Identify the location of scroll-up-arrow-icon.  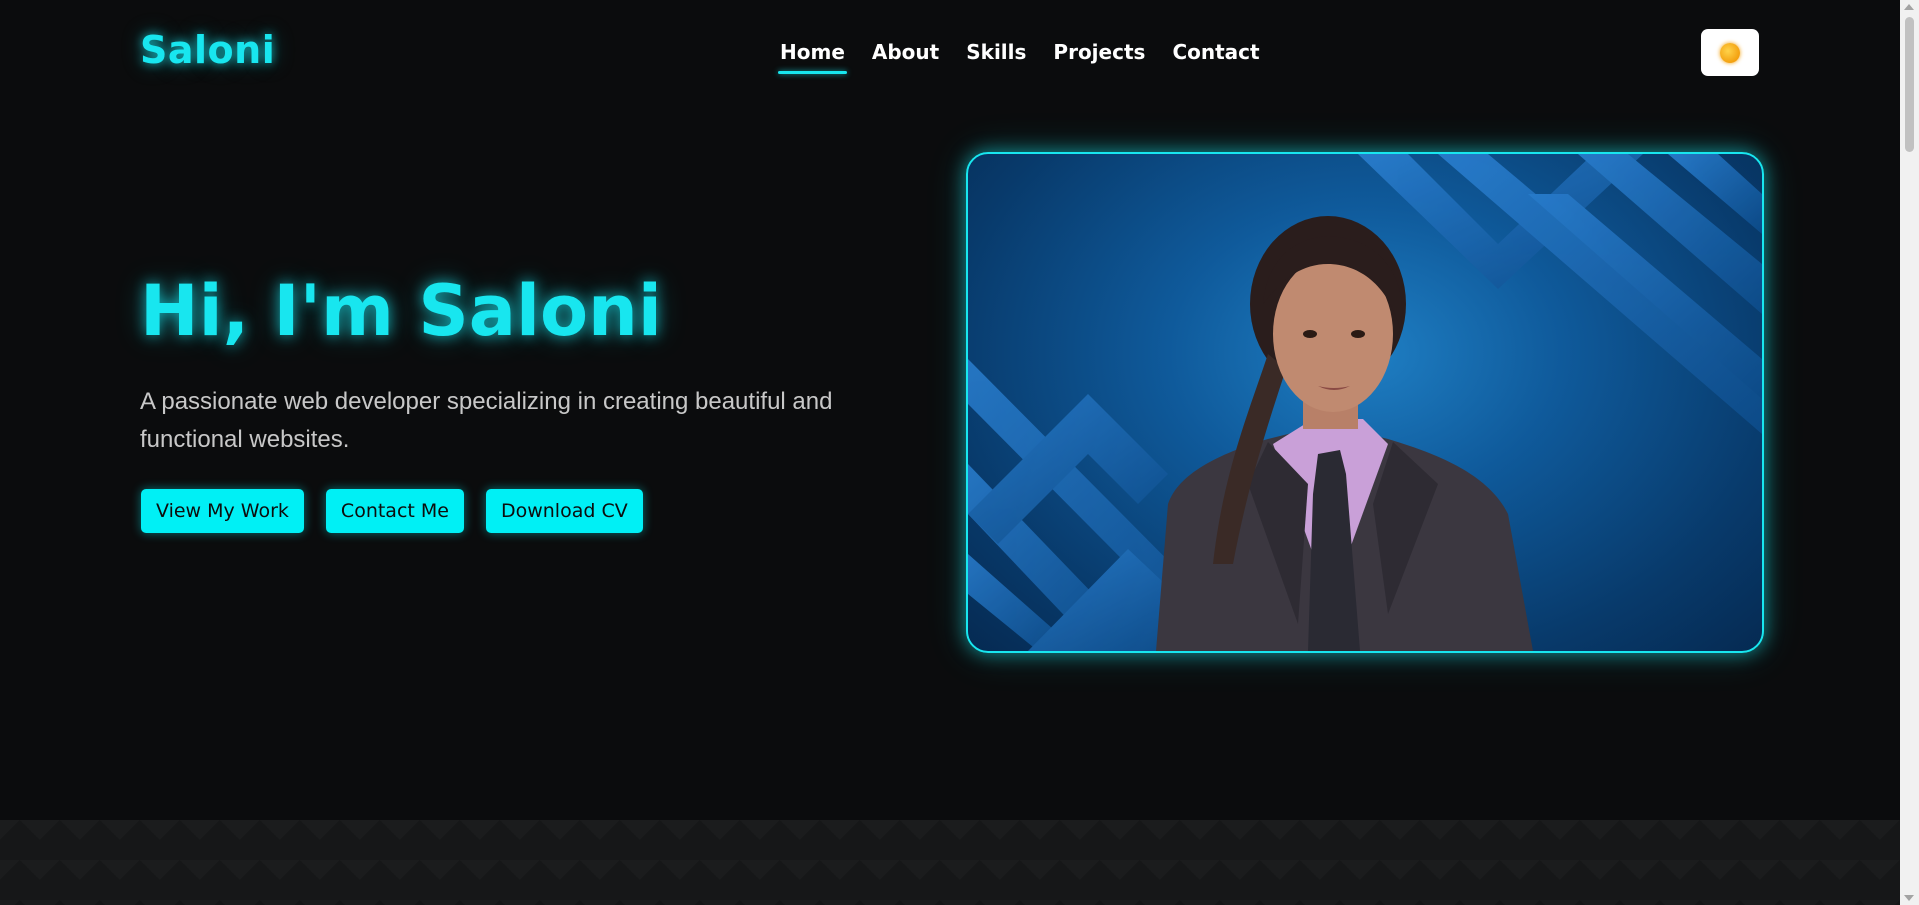
(1909, 7).